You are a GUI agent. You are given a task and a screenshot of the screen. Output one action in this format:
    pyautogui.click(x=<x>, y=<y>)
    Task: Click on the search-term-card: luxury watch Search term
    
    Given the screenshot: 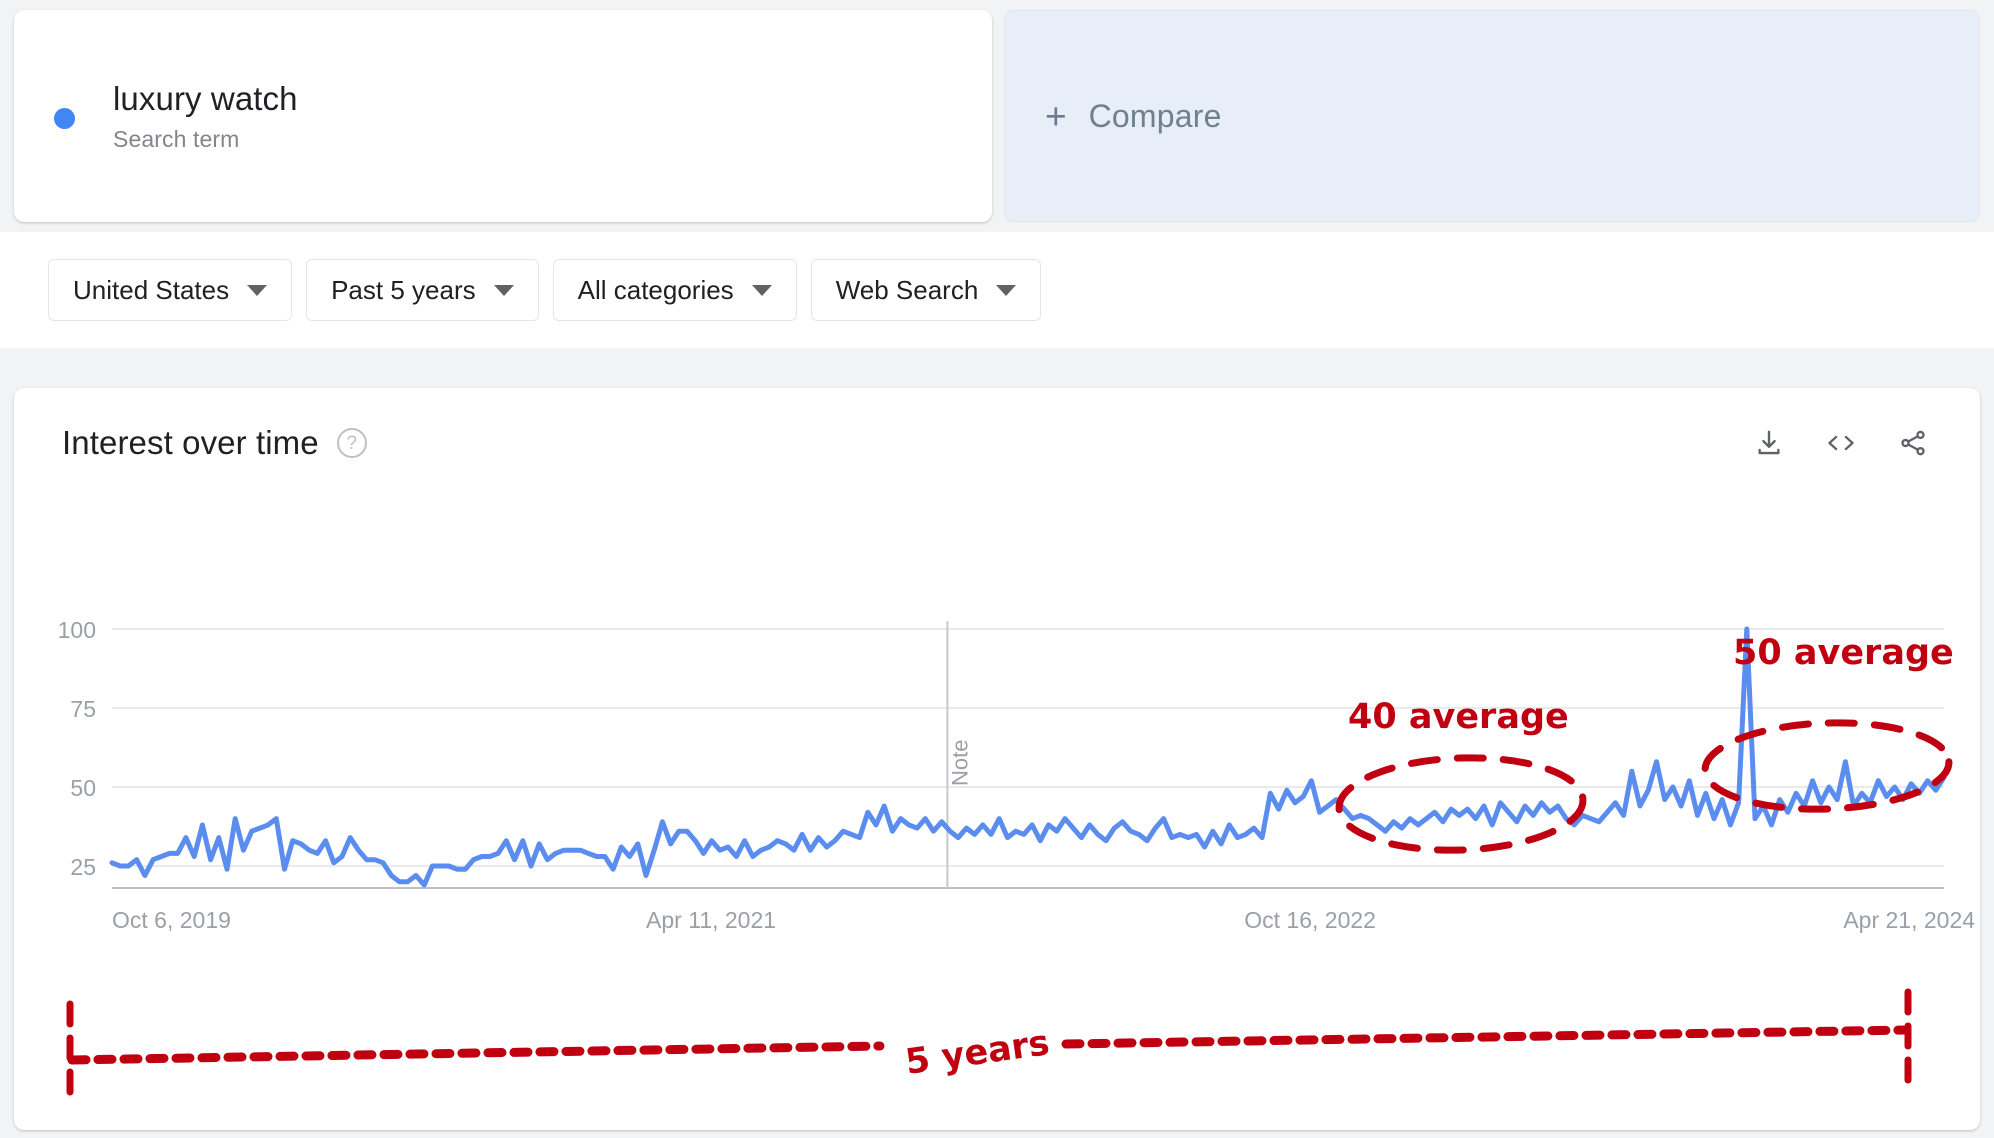 What is the action you would take?
    pyautogui.click(x=503, y=116)
    